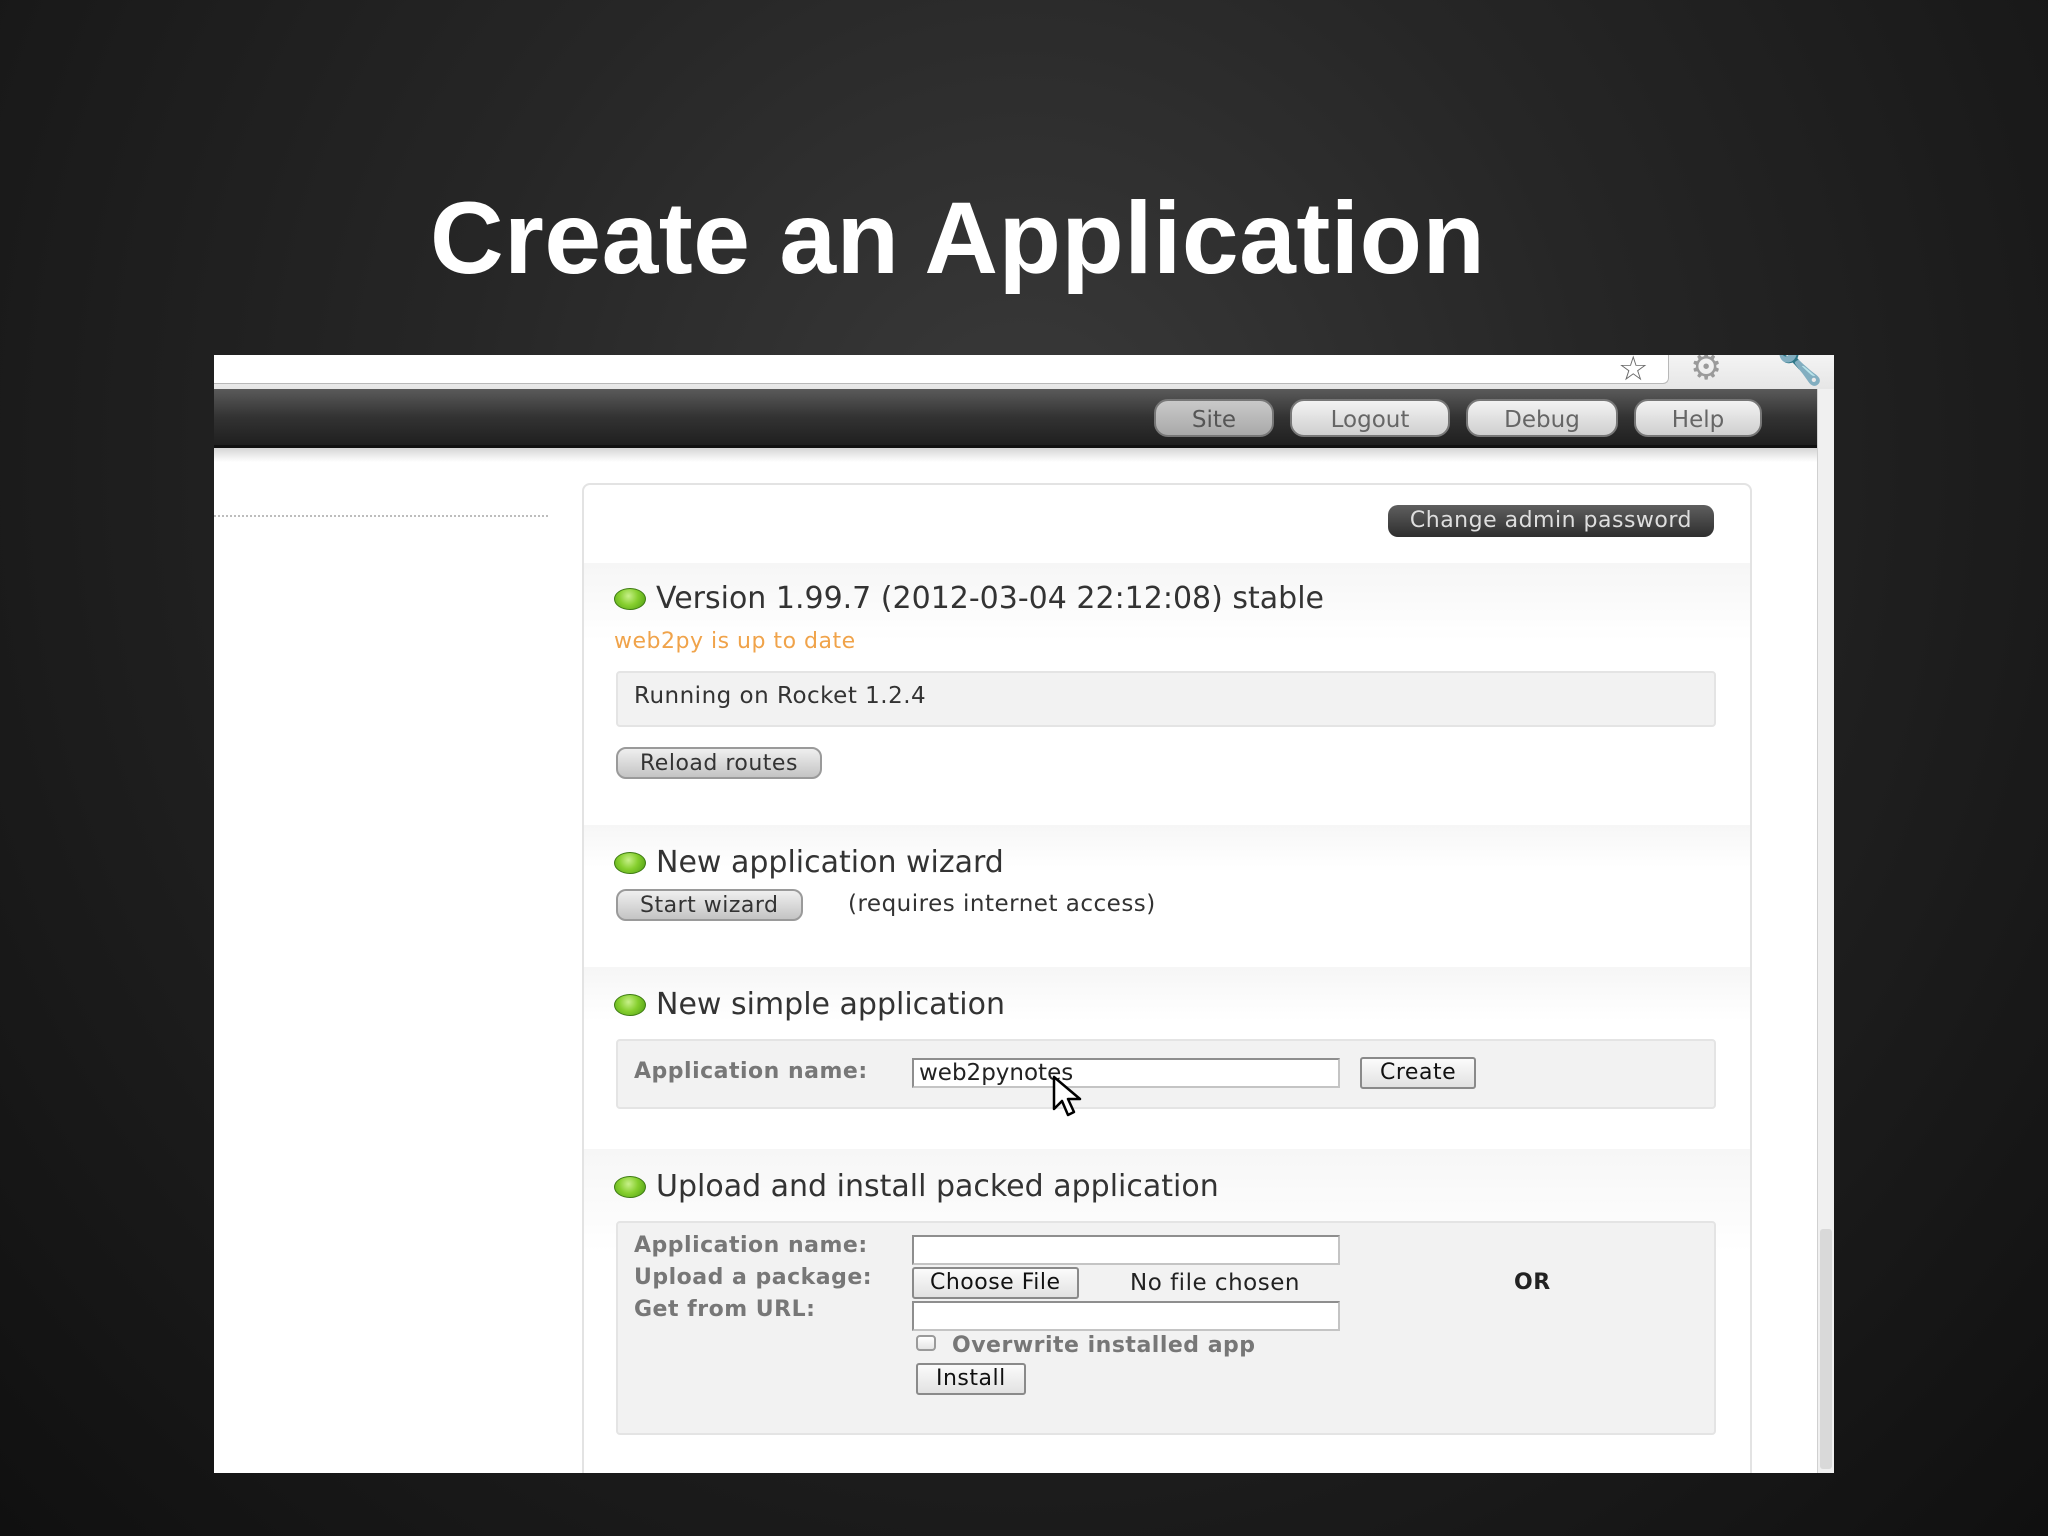  What do you see at coordinates (1633, 372) in the screenshot?
I see `bookmark-star-icon: ☆` at bounding box center [1633, 372].